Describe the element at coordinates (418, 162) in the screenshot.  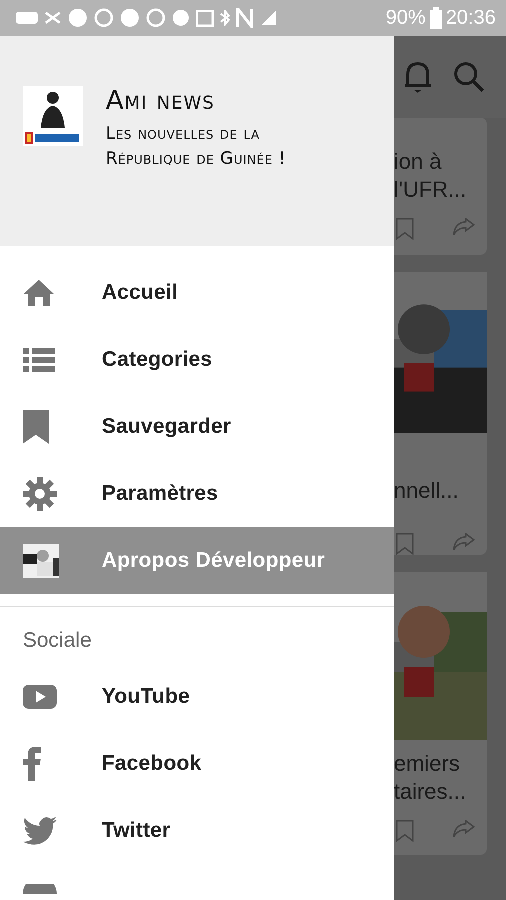
I see `card-headline: ion à` at that location.